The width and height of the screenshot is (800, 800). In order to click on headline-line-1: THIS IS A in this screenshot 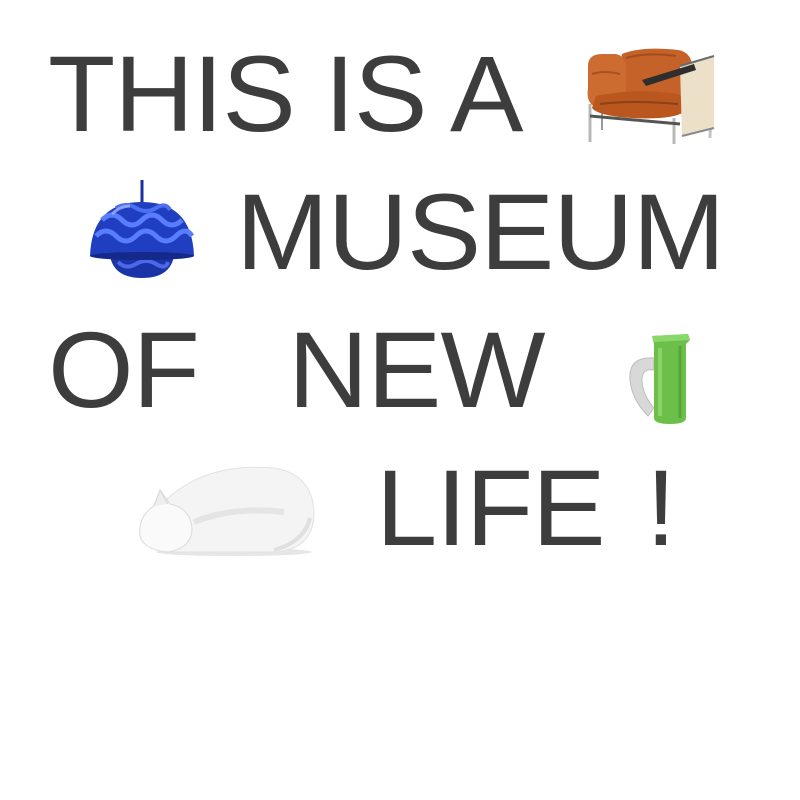, I will do `click(285, 93)`.